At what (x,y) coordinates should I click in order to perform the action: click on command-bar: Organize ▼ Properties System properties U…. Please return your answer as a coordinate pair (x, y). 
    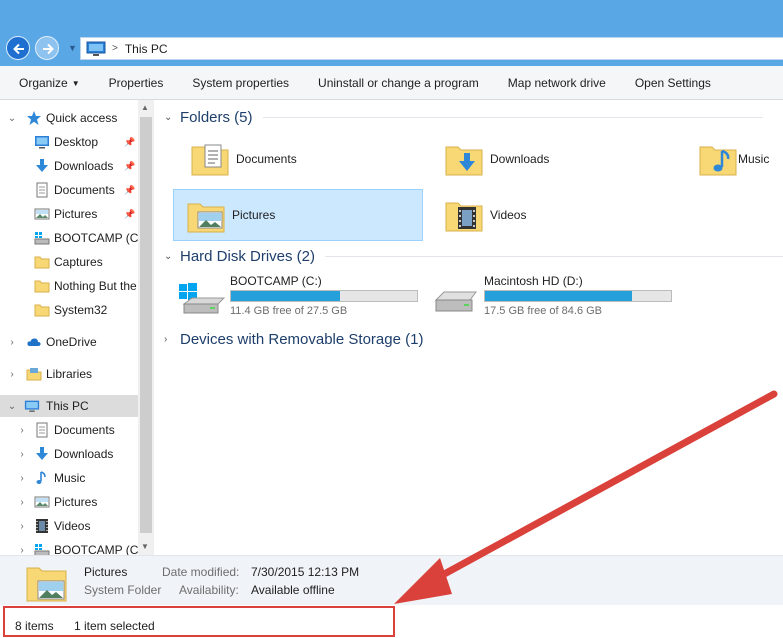
    Looking at the image, I should click on (391, 83).